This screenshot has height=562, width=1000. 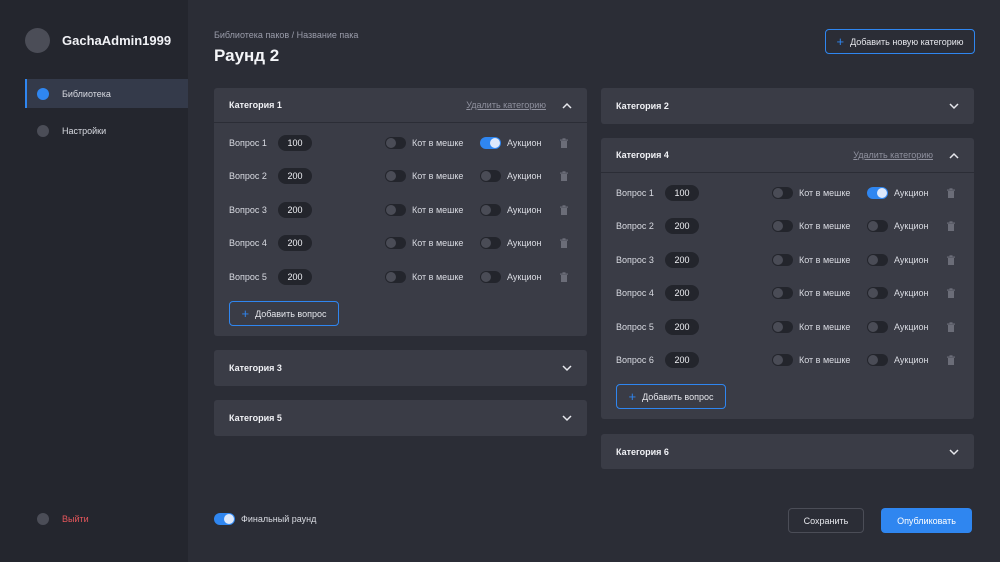 I want to click on sidebar-item-library: Библиотека, so click(x=106, y=93).